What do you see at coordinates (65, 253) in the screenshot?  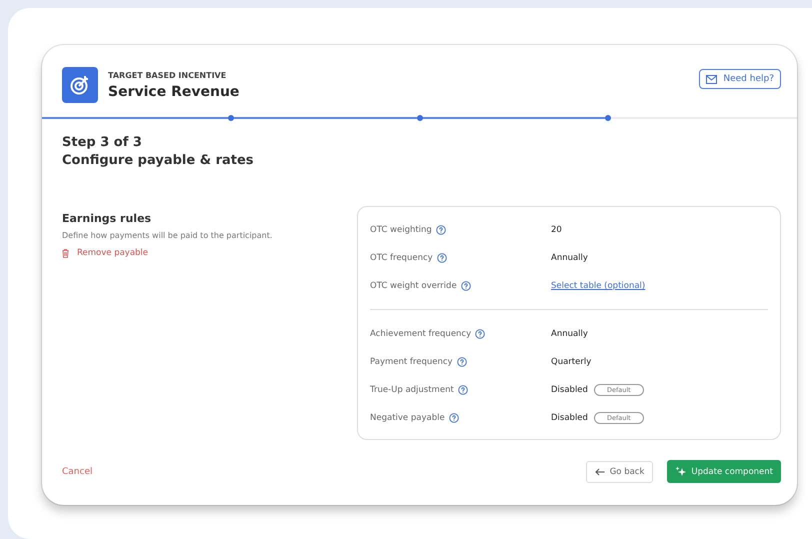 I see `trash-icon` at bounding box center [65, 253].